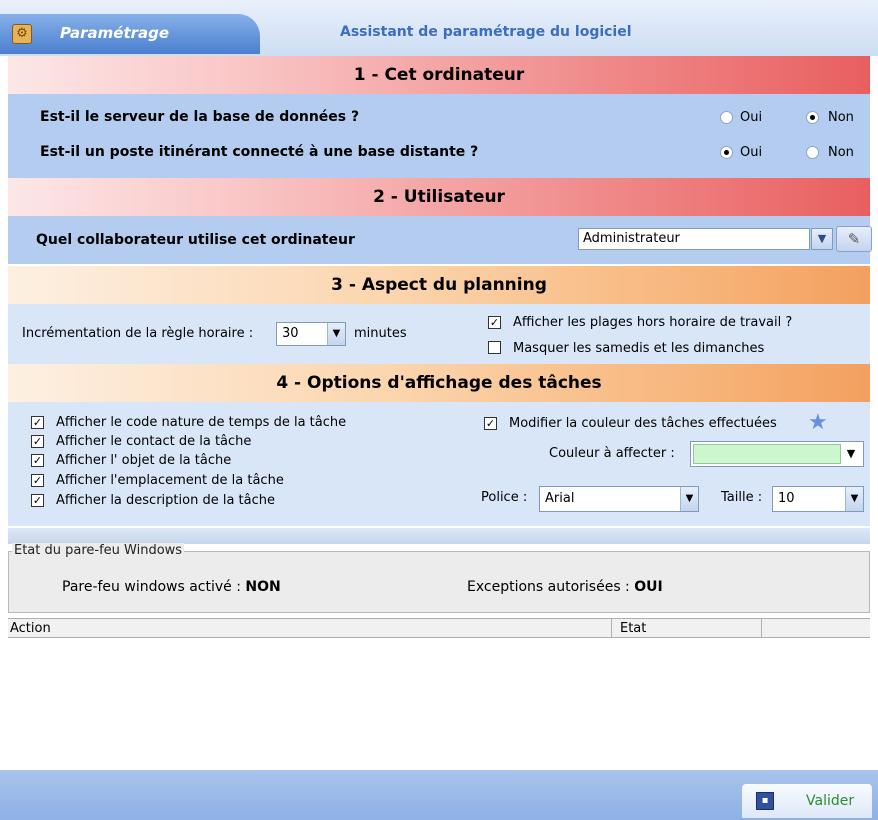 The width and height of the screenshot is (878, 820). Describe the element at coordinates (494, 347) in the screenshot. I see `checkbox-weekends` at that location.